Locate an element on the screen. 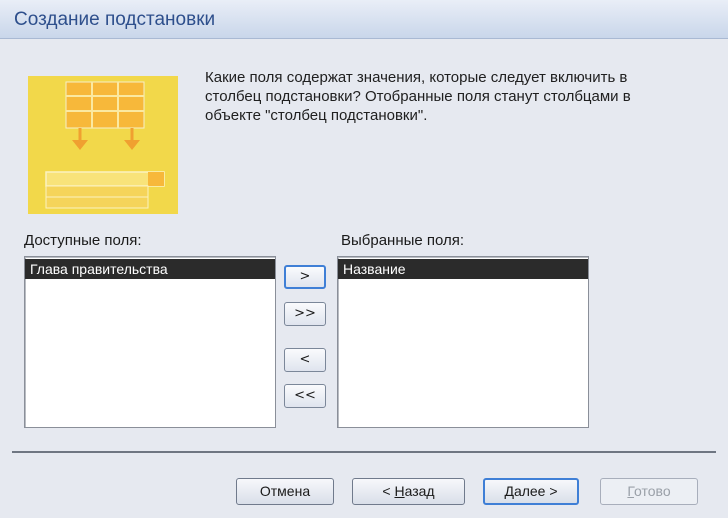 The width and height of the screenshot is (728, 518). remove-all-fields-button: << is located at coordinates (305, 396).